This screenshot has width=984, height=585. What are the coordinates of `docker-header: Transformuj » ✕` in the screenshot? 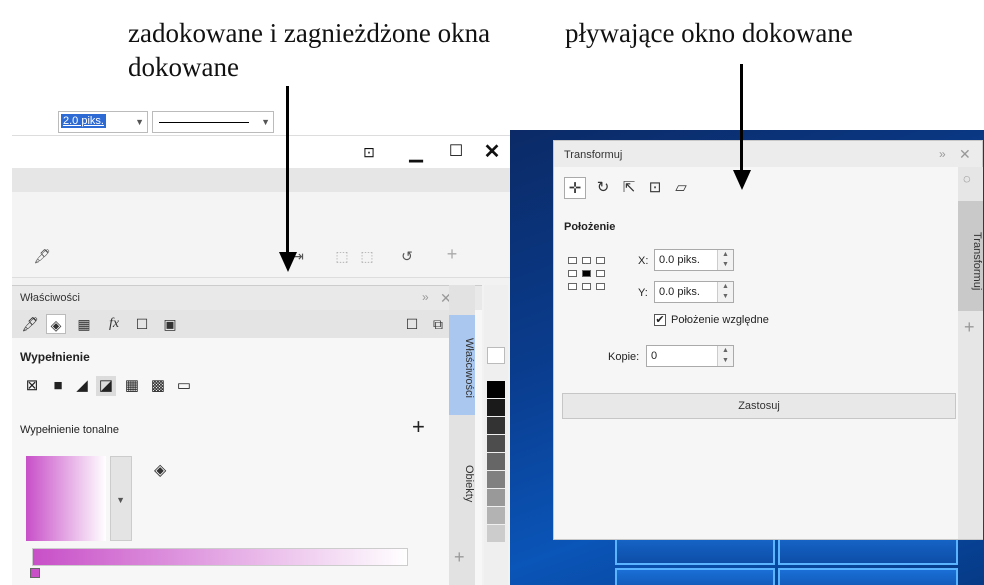 It's located at (768, 154).